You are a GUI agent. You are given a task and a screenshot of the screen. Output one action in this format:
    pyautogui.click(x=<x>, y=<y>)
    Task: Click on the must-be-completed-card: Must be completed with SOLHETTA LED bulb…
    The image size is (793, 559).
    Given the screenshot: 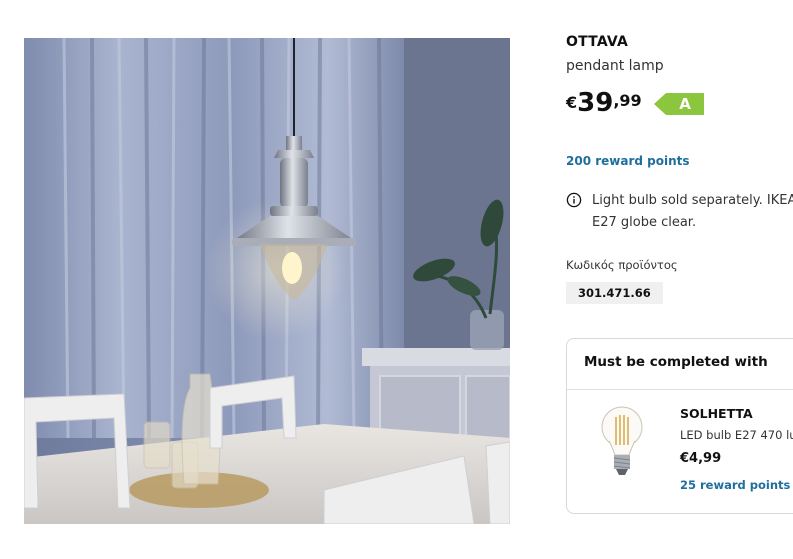 What is the action you would take?
    pyautogui.click(x=679, y=426)
    